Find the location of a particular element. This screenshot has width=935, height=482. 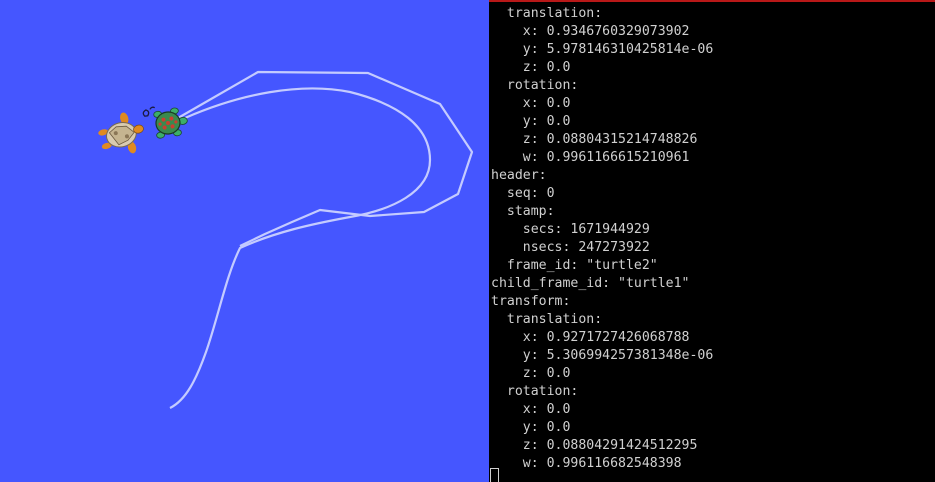

terminal-line: transform: is located at coordinates (531, 301).